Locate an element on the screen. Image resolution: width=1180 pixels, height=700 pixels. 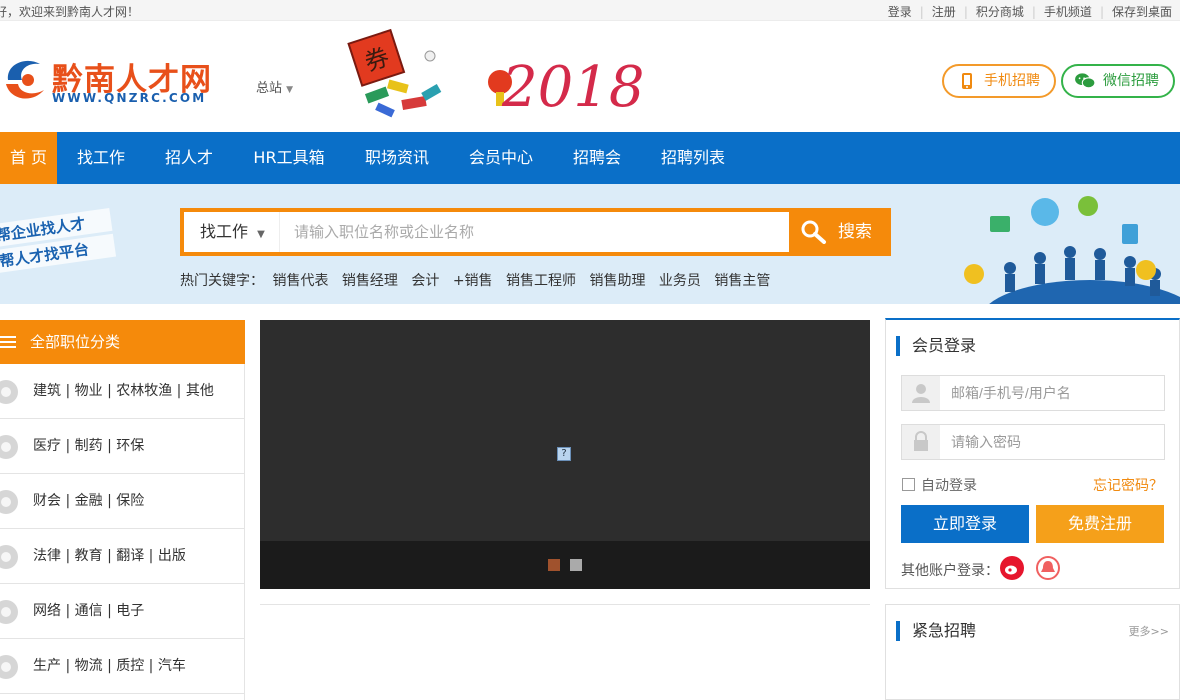
category-item-law-education: 法律 | 教育 | 翻译 | 出版 is located at coordinates (122, 556).